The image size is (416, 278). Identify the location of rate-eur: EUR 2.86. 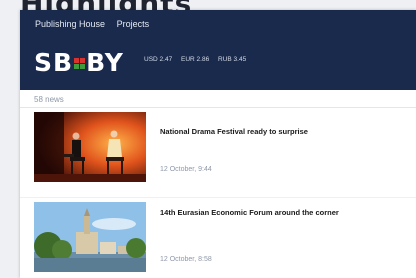
(195, 59).